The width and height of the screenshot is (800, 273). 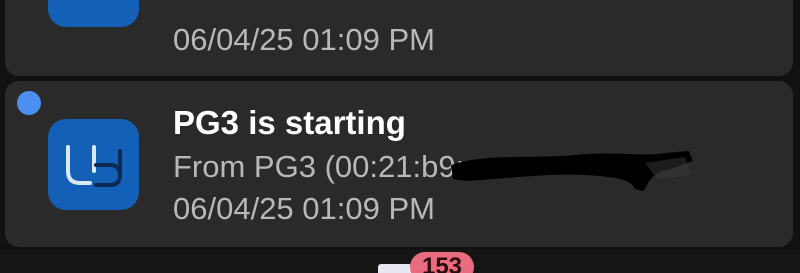 I want to click on ud-logo-icon, so click(x=94, y=166).